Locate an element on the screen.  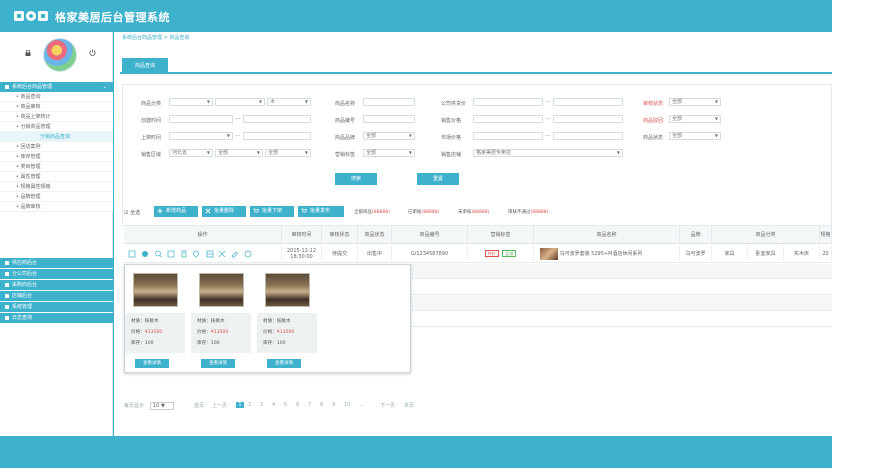
power-icon is located at coordinates (92, 52).